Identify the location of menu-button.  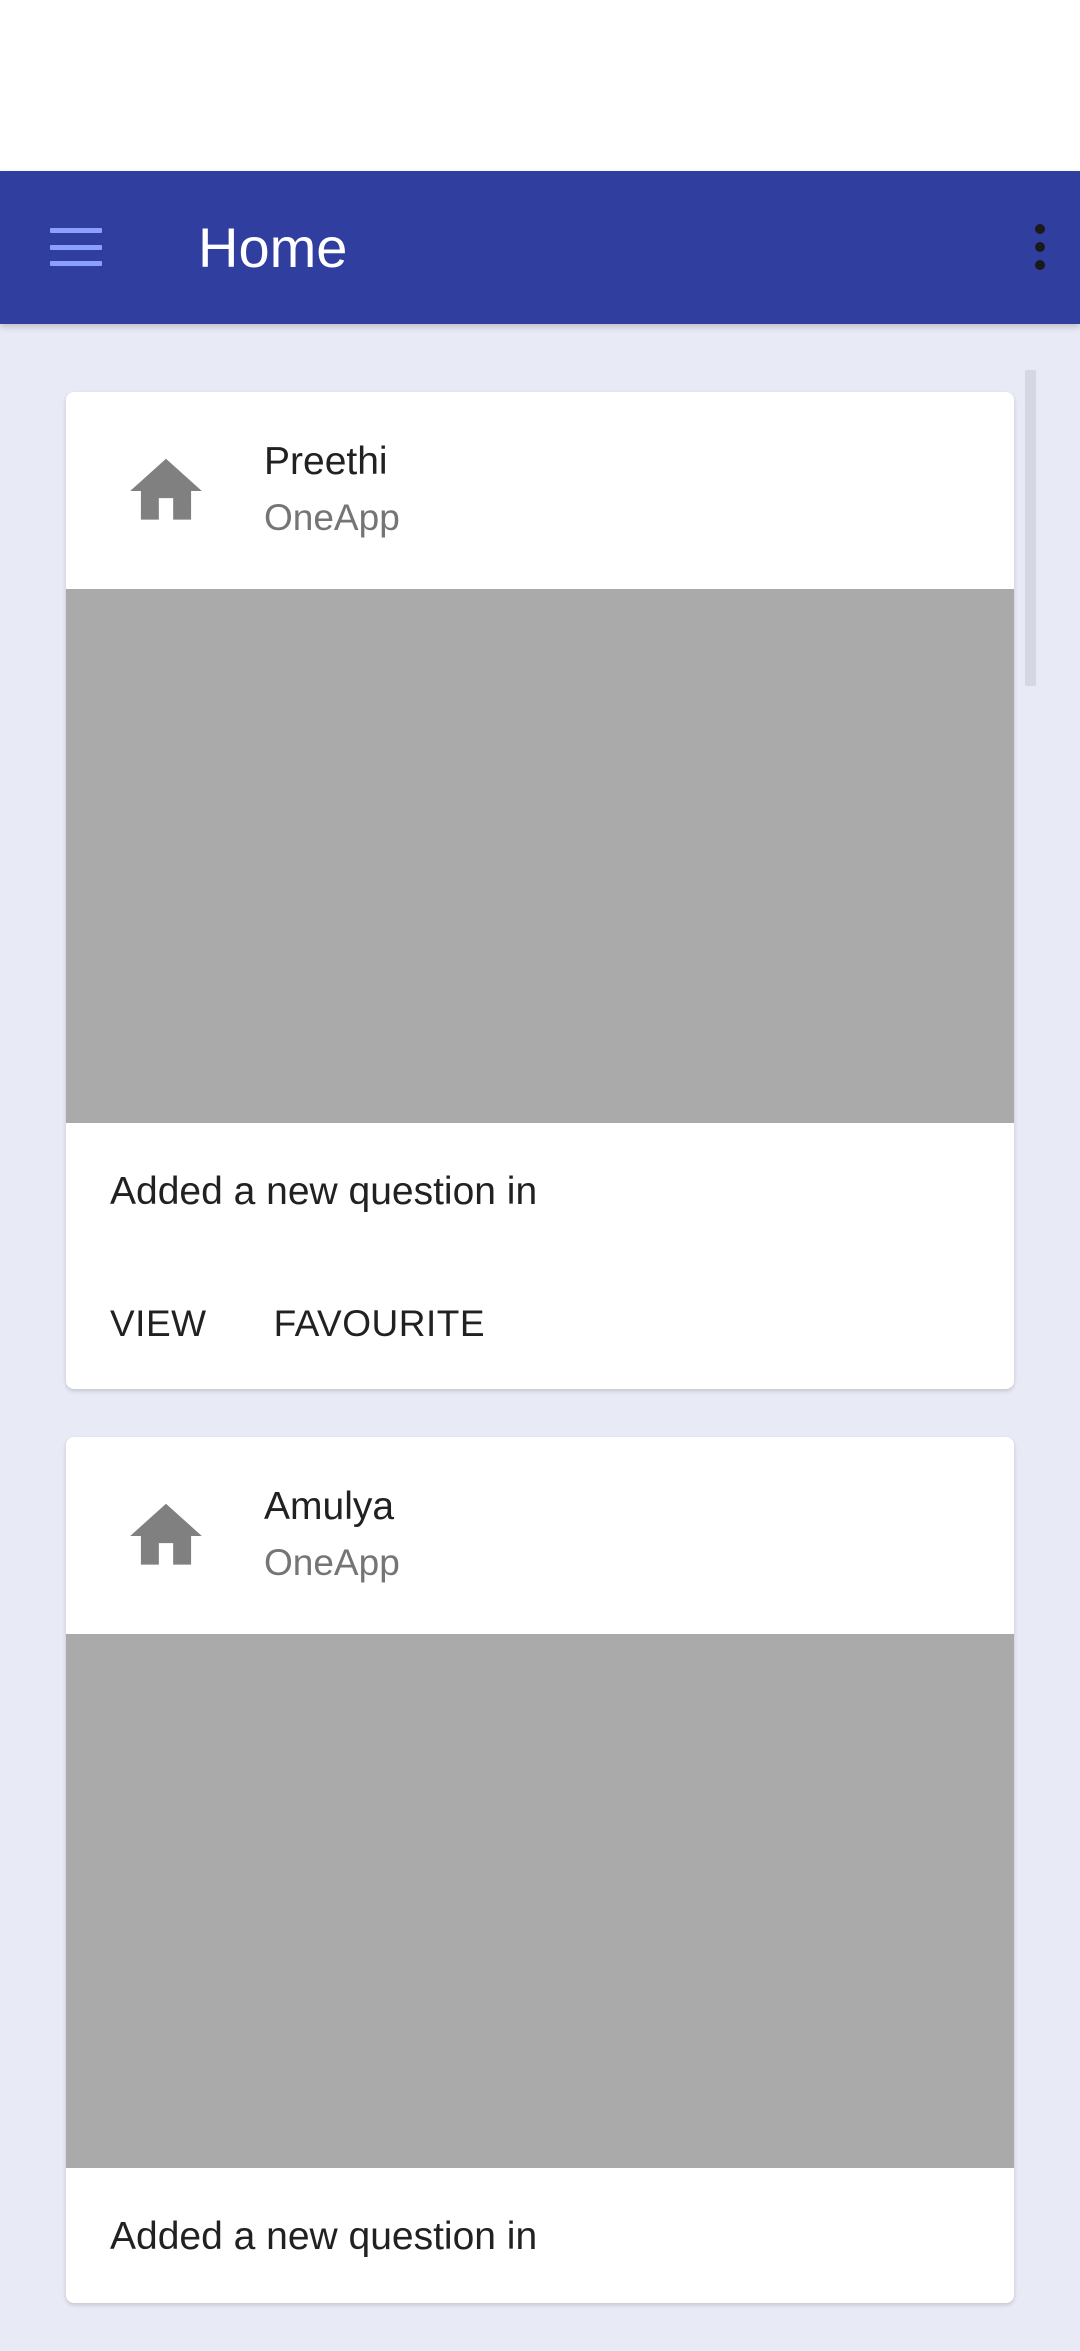
(76, 247).